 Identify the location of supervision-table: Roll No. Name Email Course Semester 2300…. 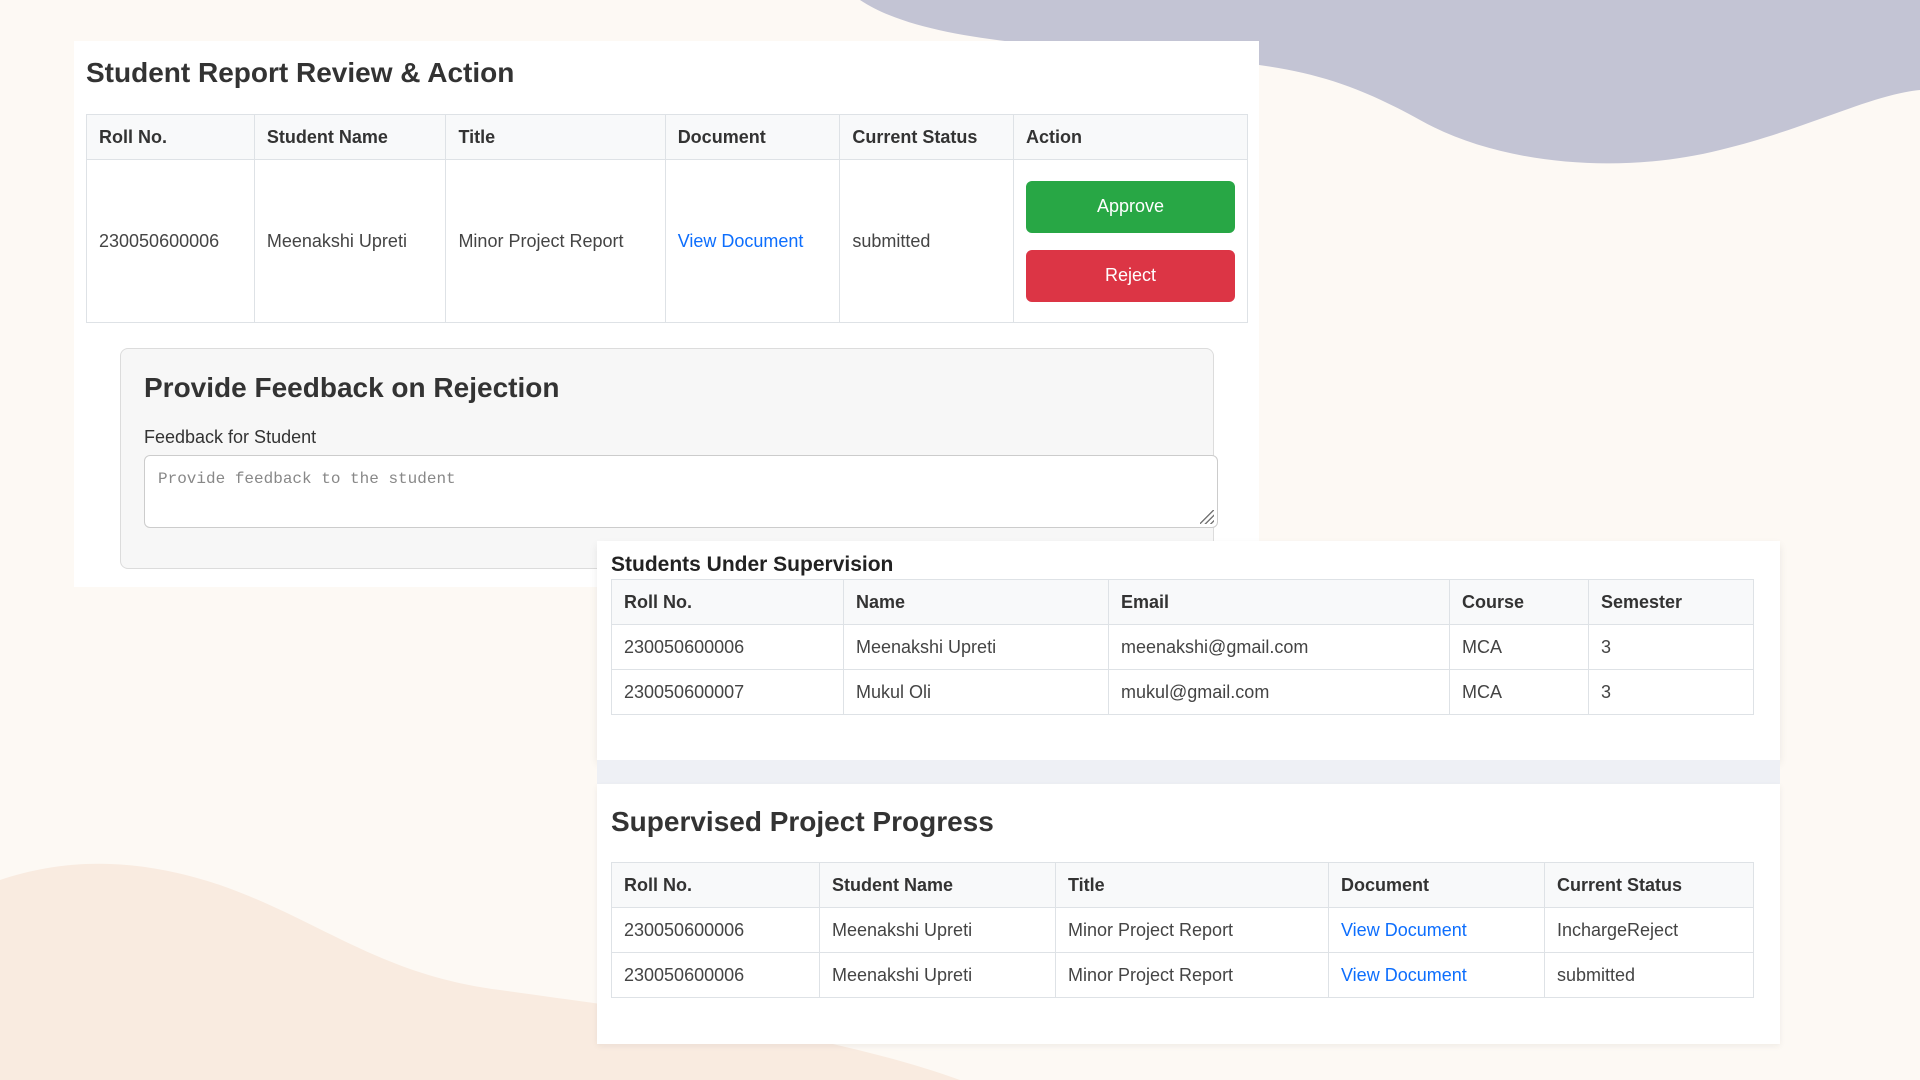
(1182, 647).